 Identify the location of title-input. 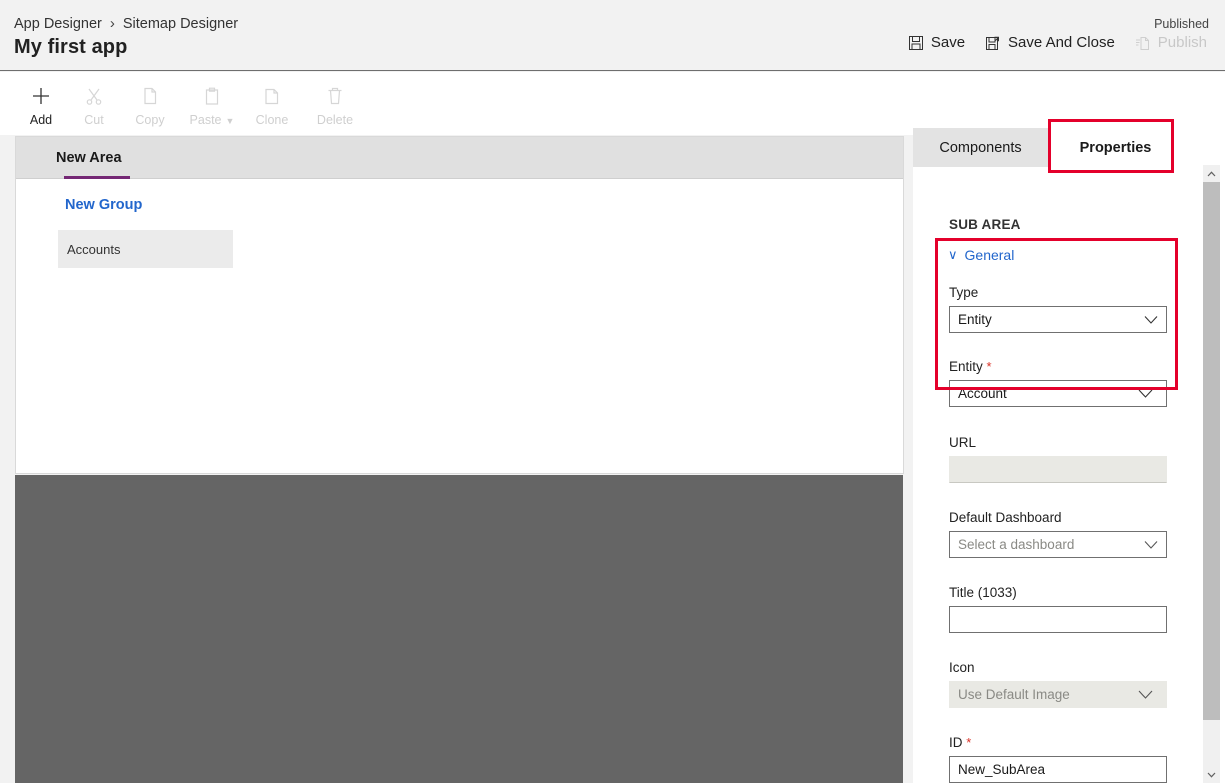
(1058, 619).